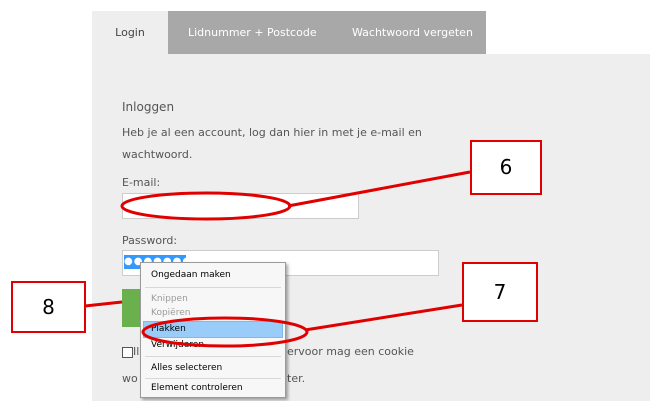  Describe the element at coordinates (225, 332) in the screenshot. I see `annotation-ellipse-paste` at that location.